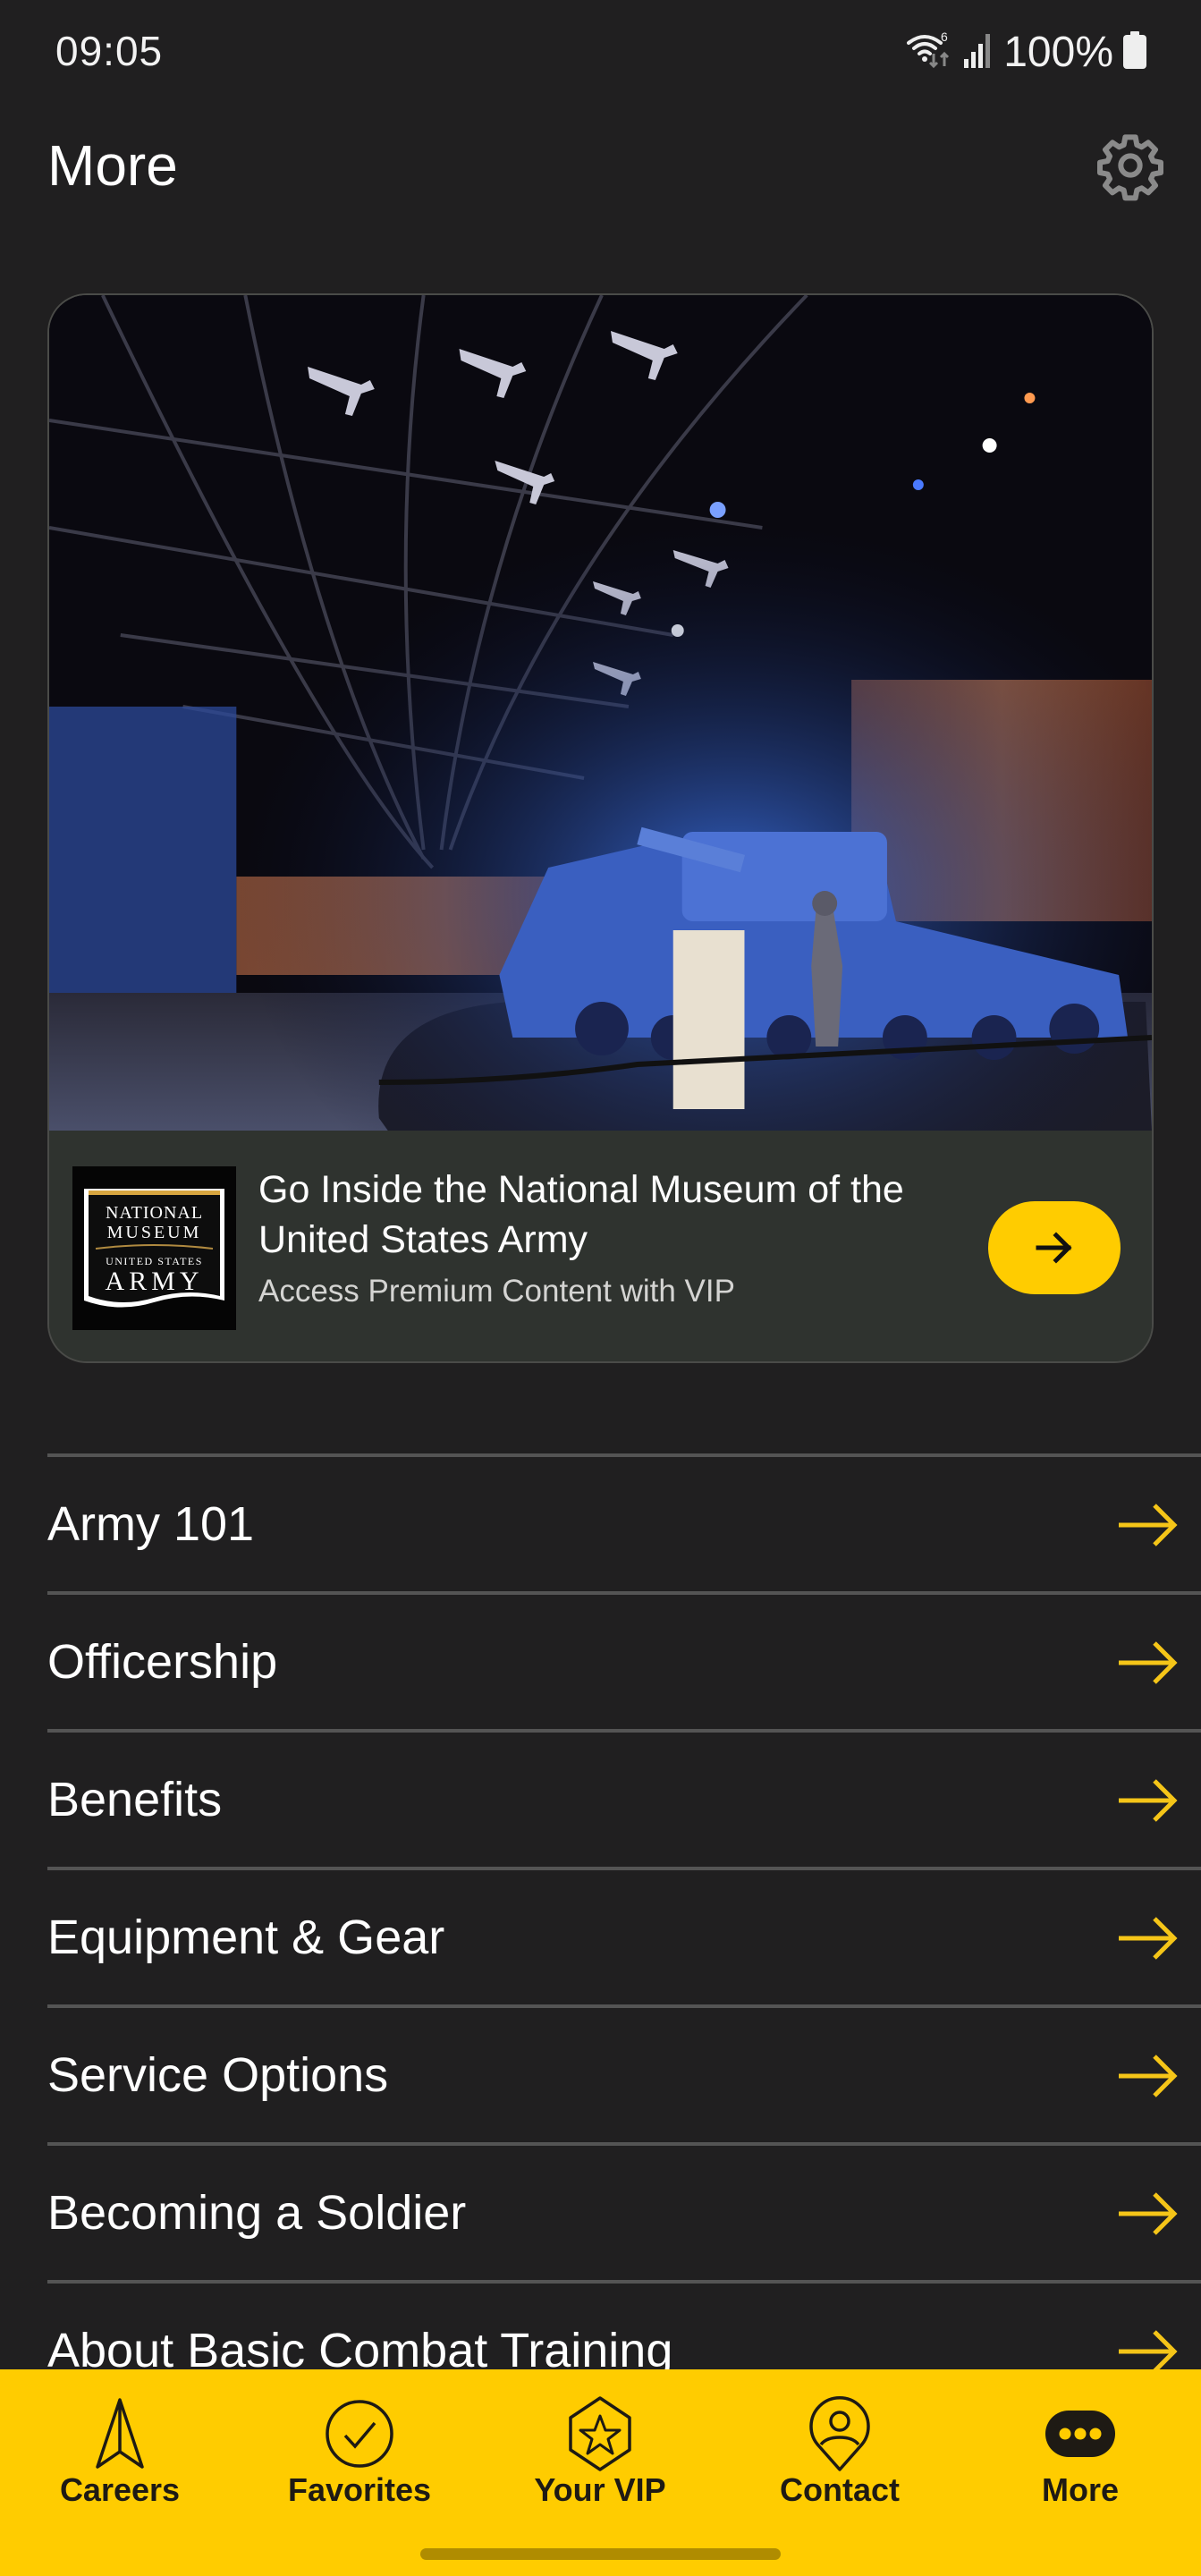 This screenshot has width=1201, height=2576. What do you see at coordinates (600, 165) in the screenshot?
I see `page-header: More` at bounding box center [600, 165].